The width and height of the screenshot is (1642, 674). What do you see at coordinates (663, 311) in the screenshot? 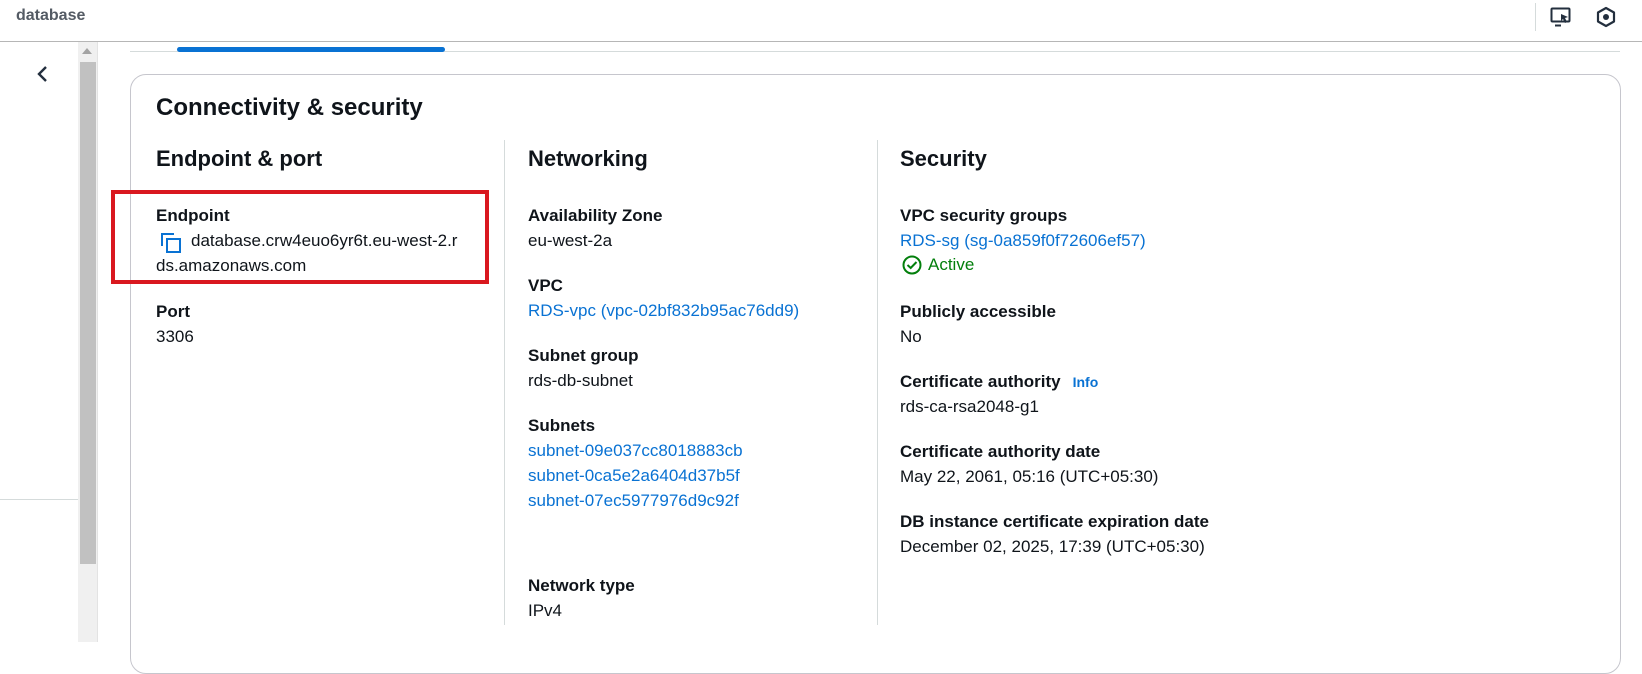
I see `vpc-link: RDS-vpc (vpc-02bf832b95ac76dd9)` at bounding box center [663, 311].